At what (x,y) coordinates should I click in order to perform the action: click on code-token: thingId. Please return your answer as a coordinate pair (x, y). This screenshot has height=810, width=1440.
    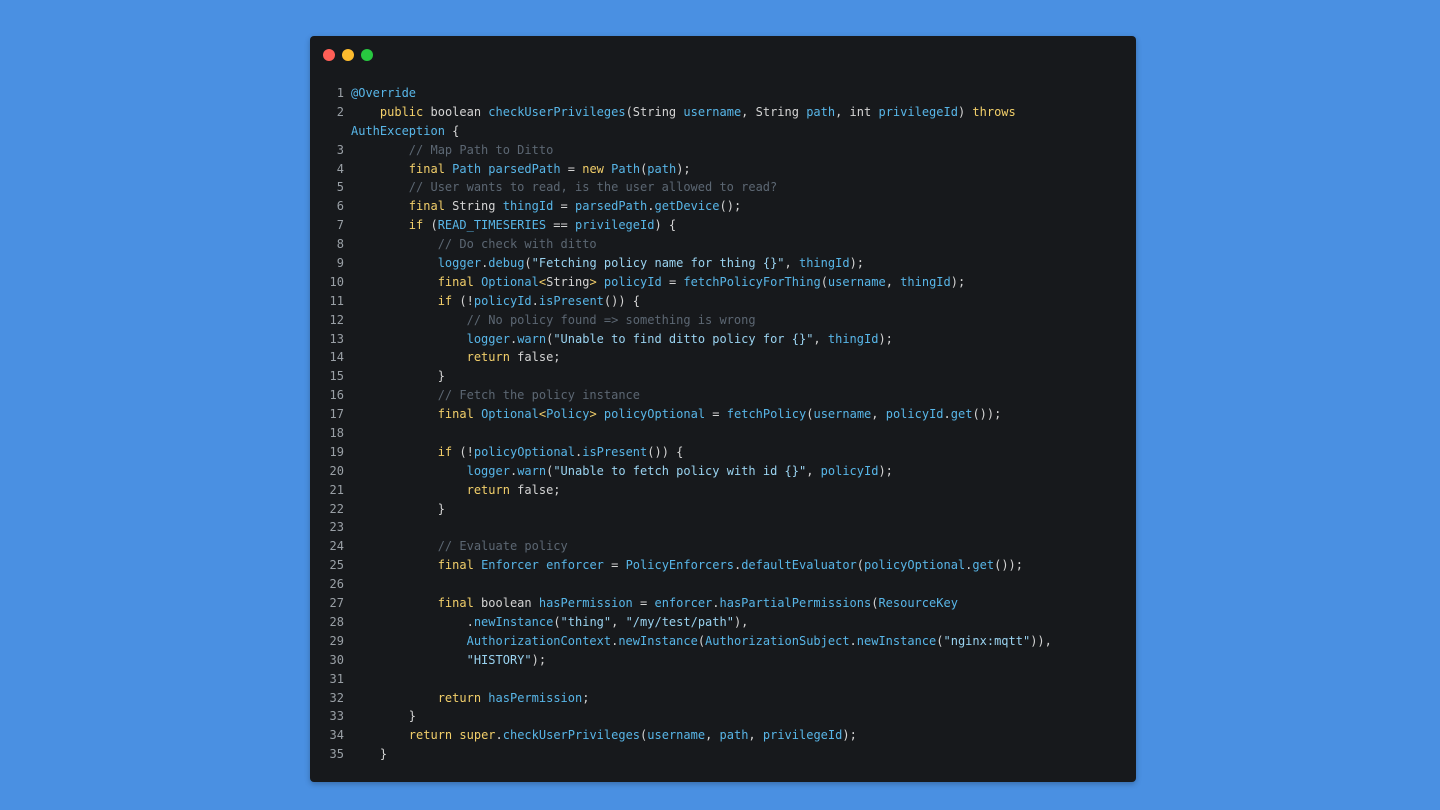
    Looking at the image, I should click on (528, 206).